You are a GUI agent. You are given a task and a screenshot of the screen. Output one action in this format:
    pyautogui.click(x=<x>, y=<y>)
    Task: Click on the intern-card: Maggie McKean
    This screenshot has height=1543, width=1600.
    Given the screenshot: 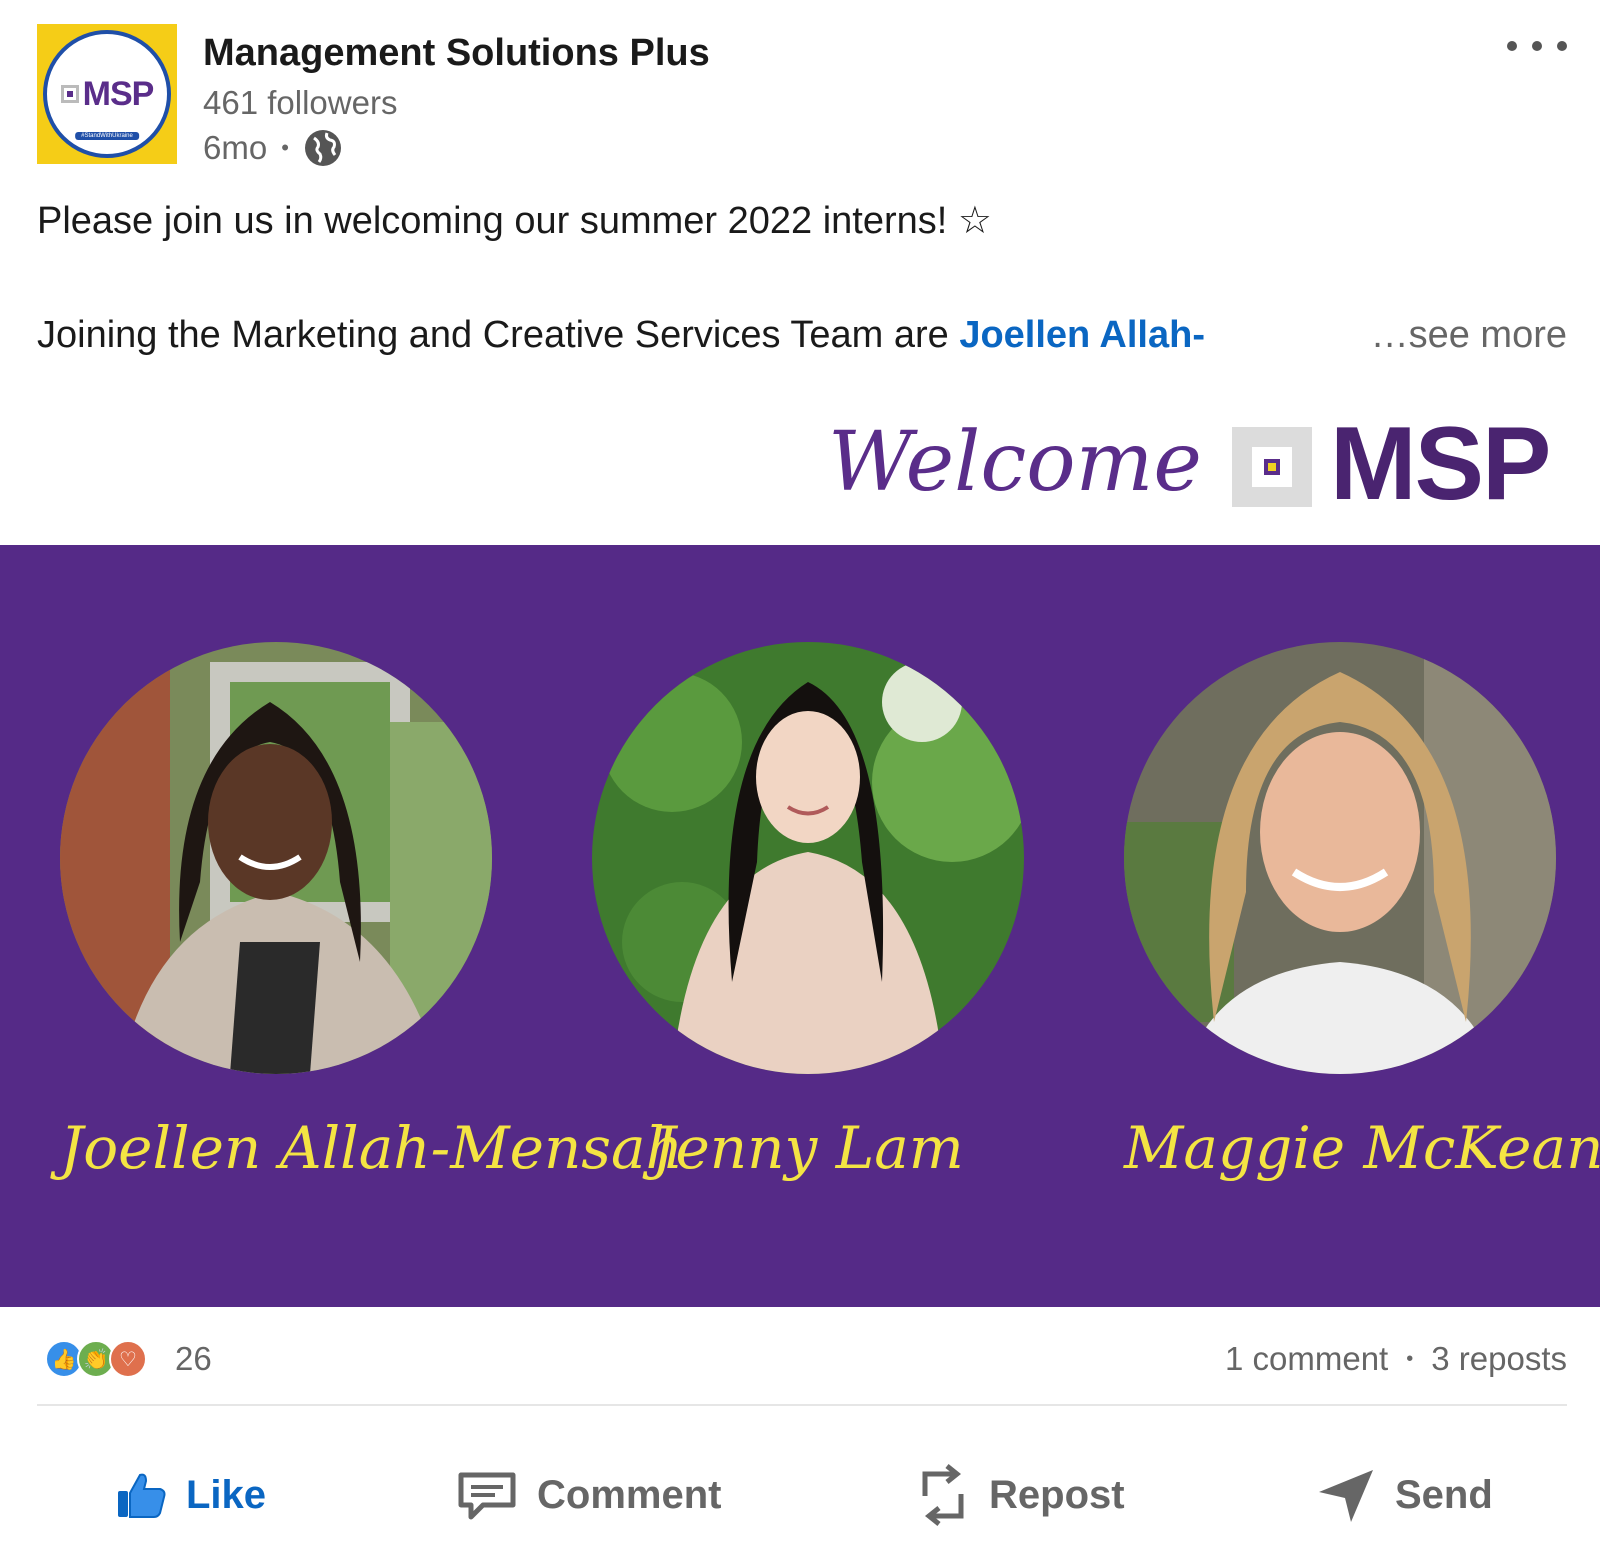 What is the action you would take?
    pyautogui.click(x=1362, y=912)
    